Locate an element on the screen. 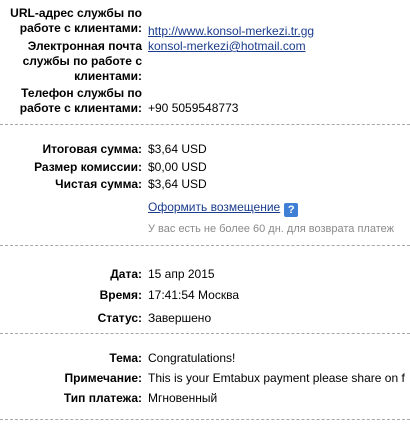  payment-type-label: Тип платежа: is located at coordinates (102, 398).